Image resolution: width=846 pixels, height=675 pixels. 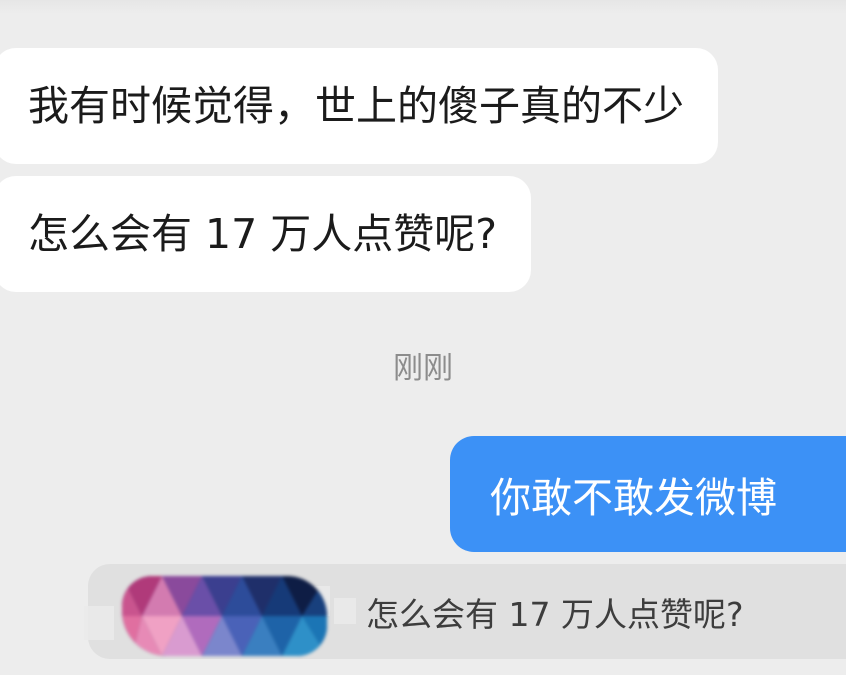 I want to click on message-text: 我有时候觉得，世上的傻子真的不少, so click(x=356, y=105).